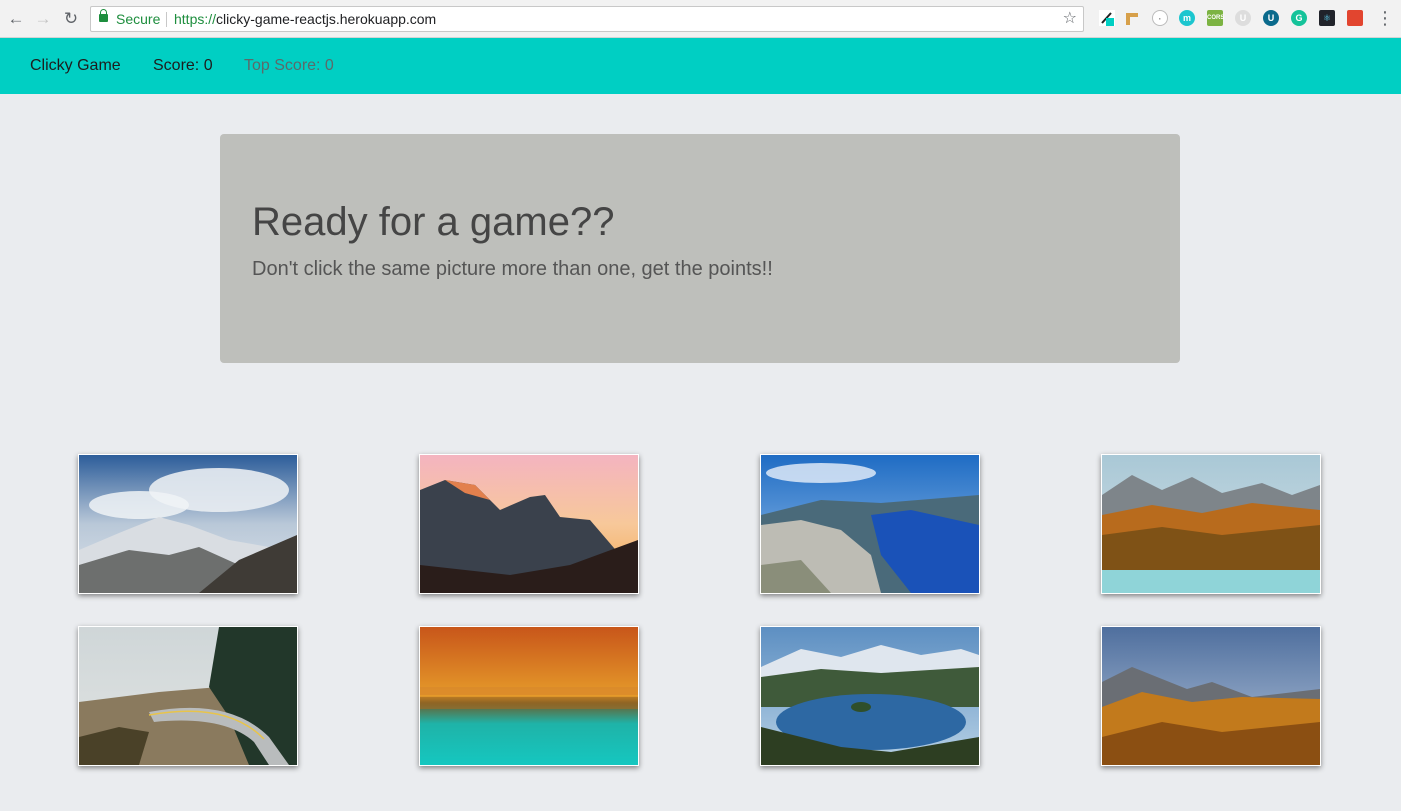 This screenshot has height=811, width=1401. Describe the element at coordinates (1385, 18) in the screenshot. I see `browser-menu-icon: ⋮` at that location.